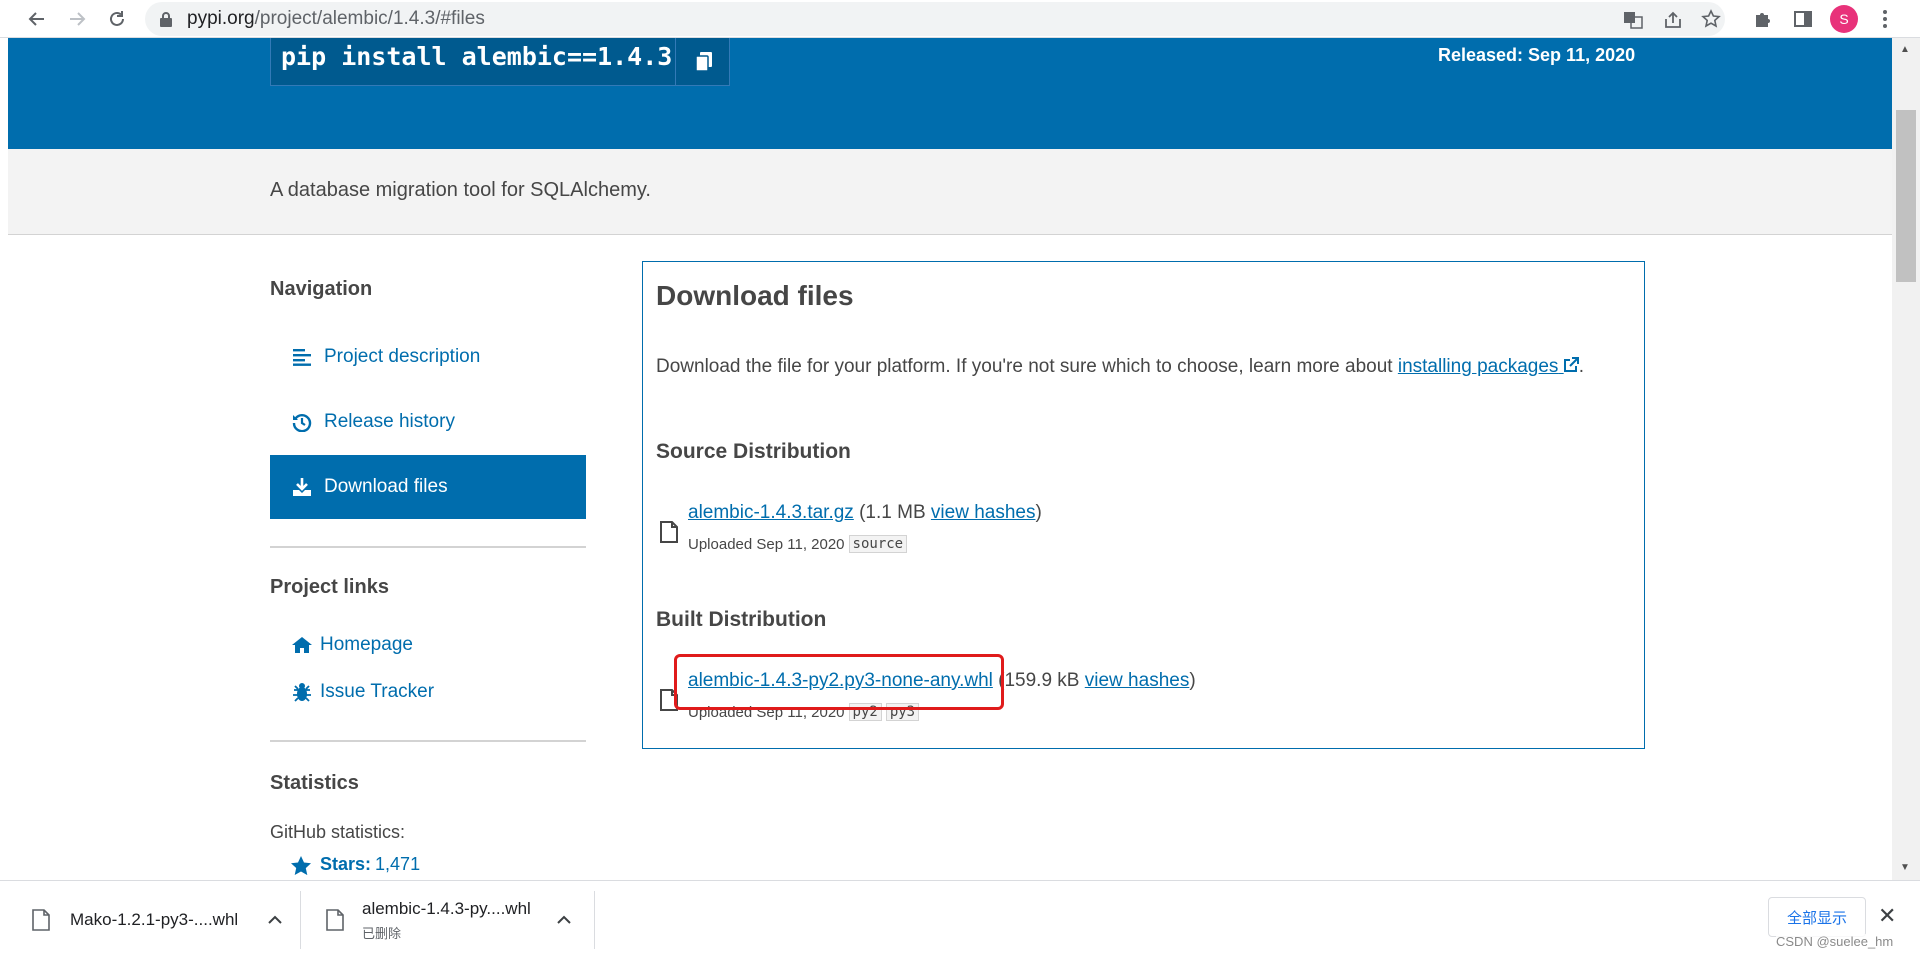 The image size is (1920, 959). I want to click on release-date: Released: Sep 11, 2020, so click(1537, 55).